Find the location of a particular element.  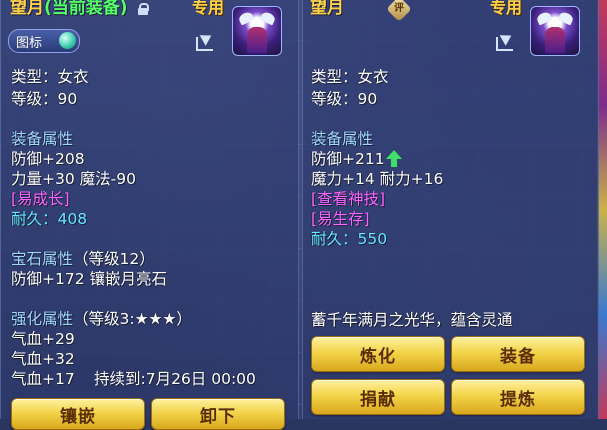

donate-button: 捐献 is located at coordinates (378, 397).